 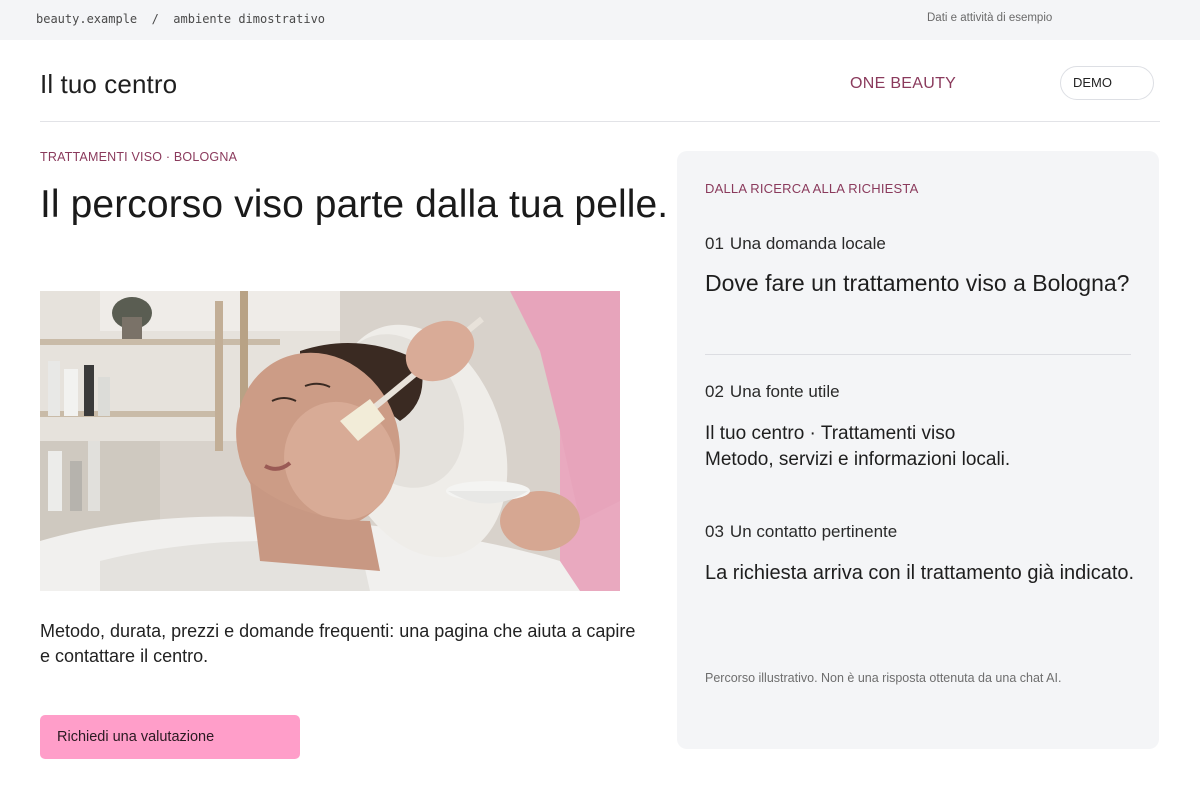 I want to click on step-3-title: Un contatto pertinente, so click(x=813, y=531).